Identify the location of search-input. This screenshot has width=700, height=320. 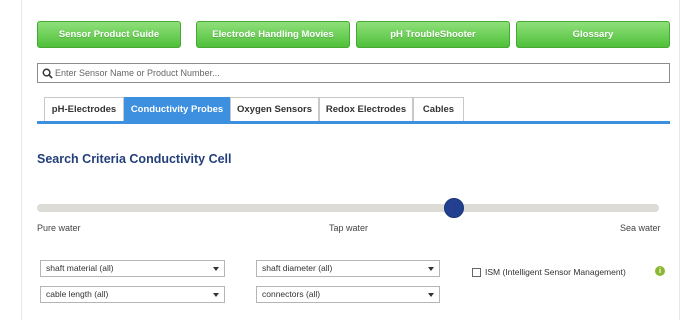
(355, 73).